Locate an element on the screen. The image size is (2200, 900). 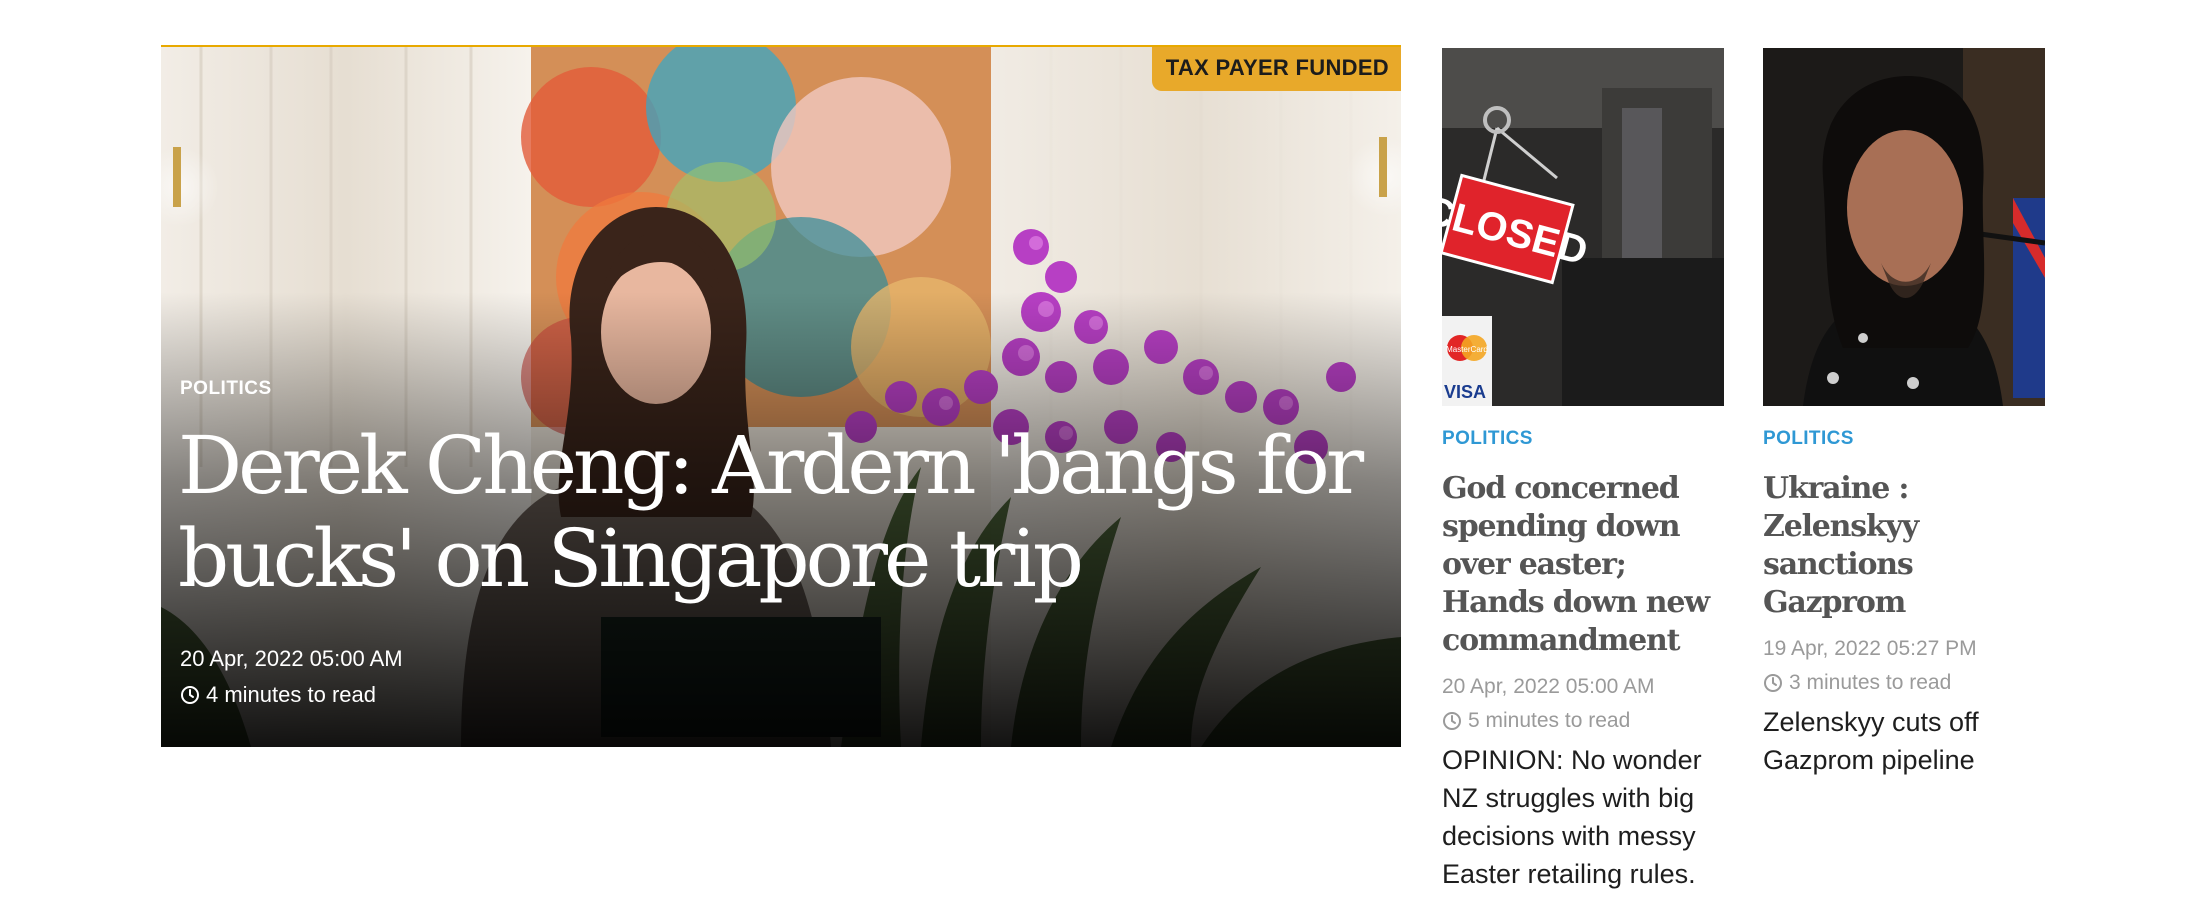
article-read-time-label: 3 minutes to read is located at coordinates (1870, 682).